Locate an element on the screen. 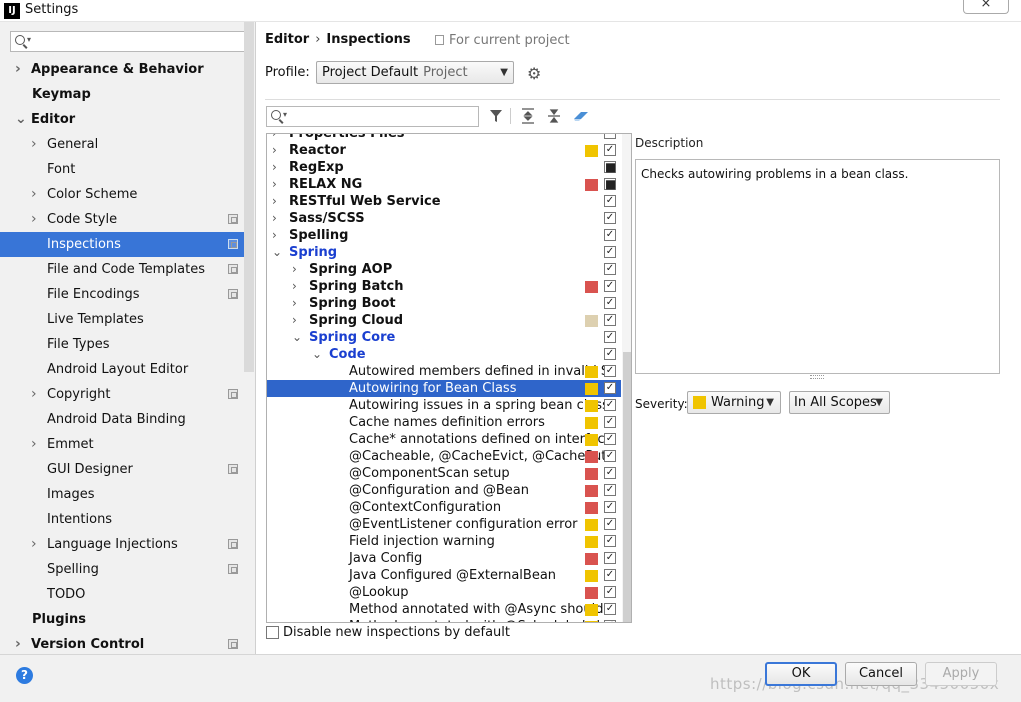 The height and width of the screenshot is (702, 1021). sidebar-item: Android Layout Editor is located at coordinates (122, 369).